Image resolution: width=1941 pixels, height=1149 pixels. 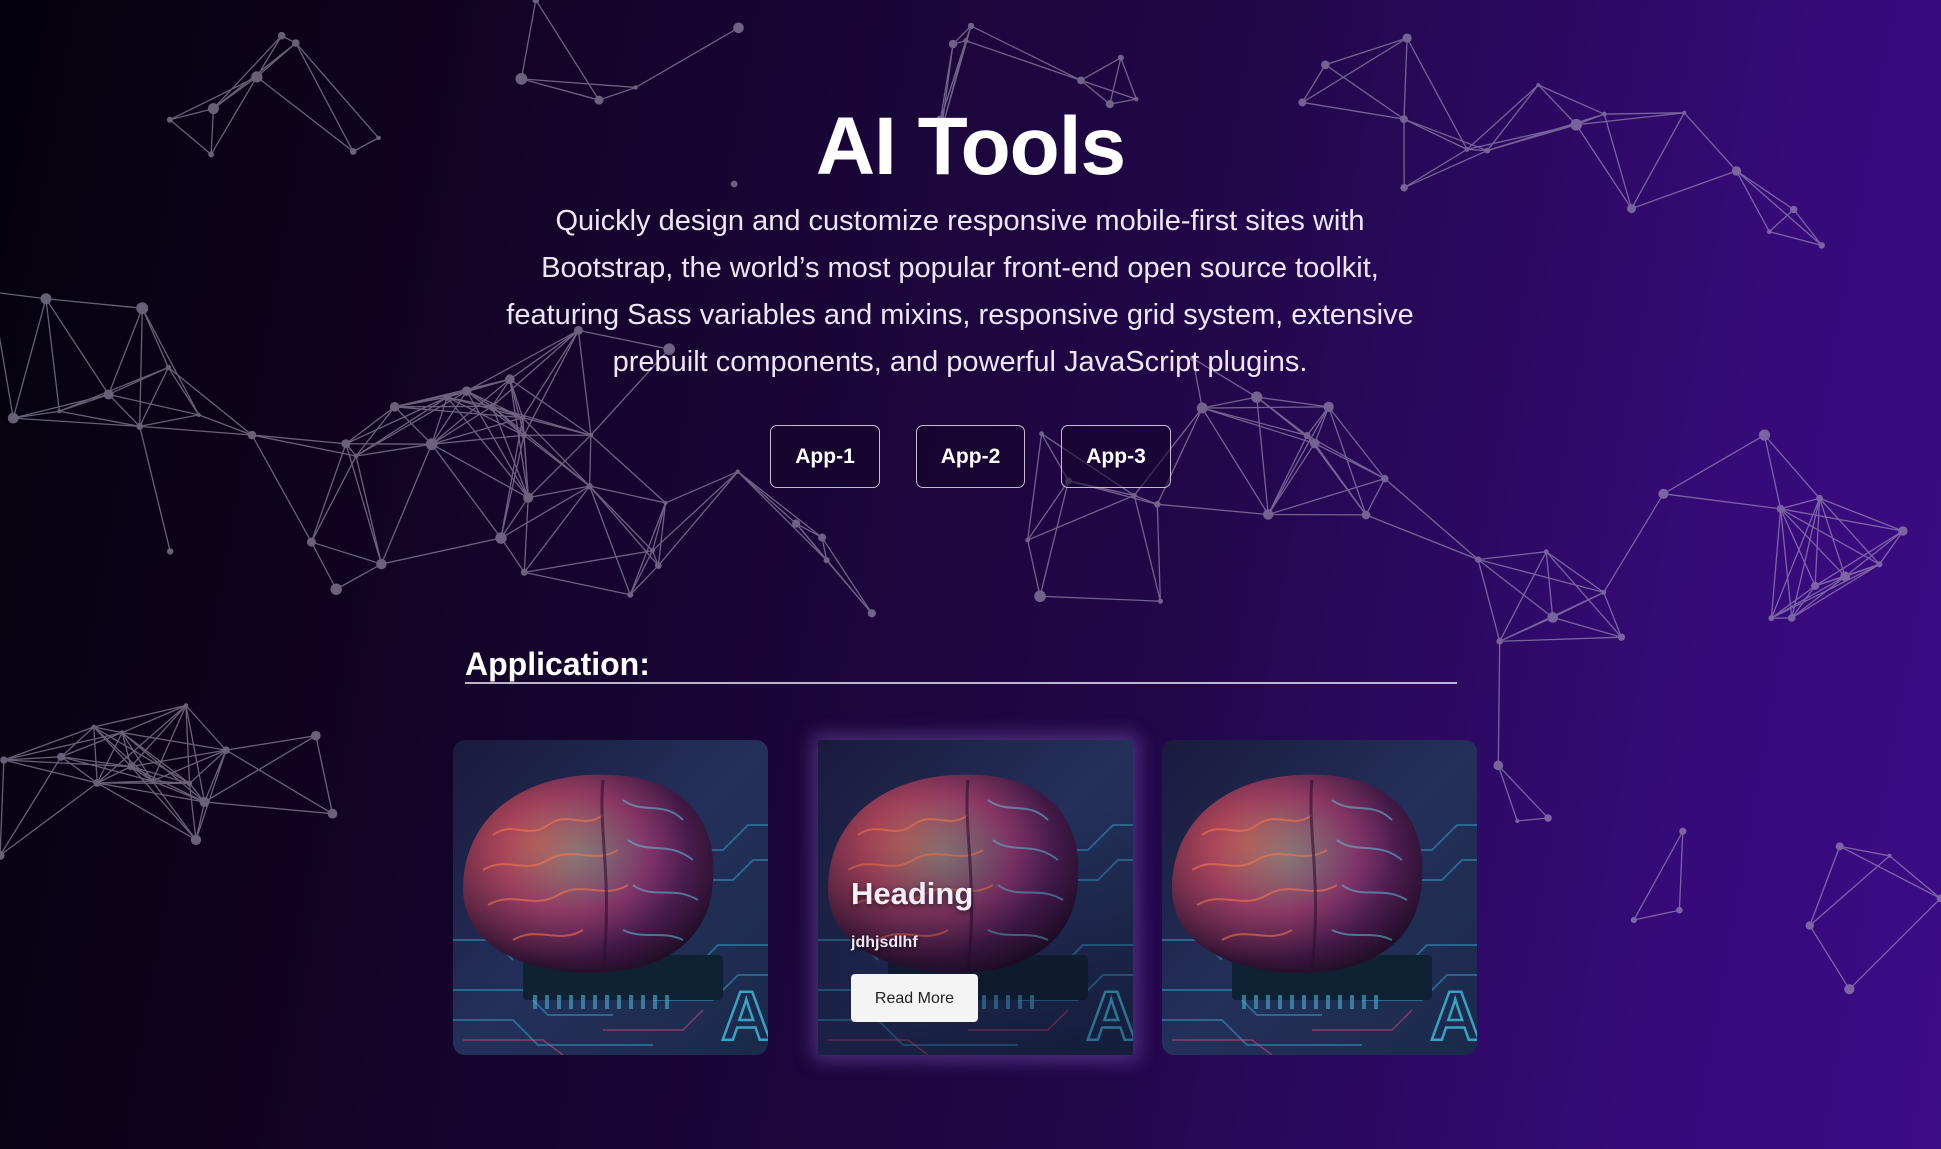 I want to click on application-card-2: Heading jdhjsdlhf Read More, so click(x=975, y=897).